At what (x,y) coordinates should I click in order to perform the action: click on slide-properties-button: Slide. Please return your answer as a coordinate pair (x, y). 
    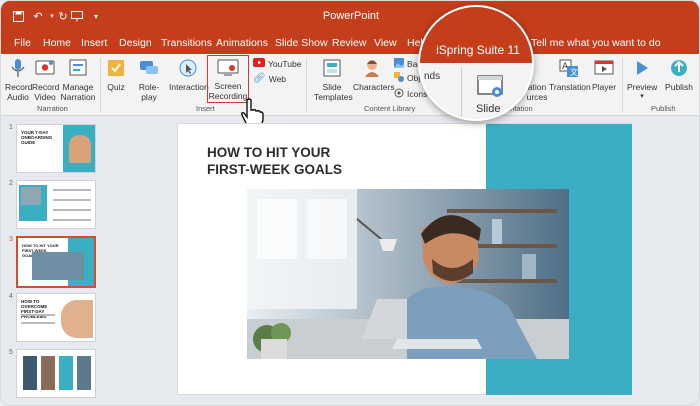
    Looking at the image, I should click on (488, 109).